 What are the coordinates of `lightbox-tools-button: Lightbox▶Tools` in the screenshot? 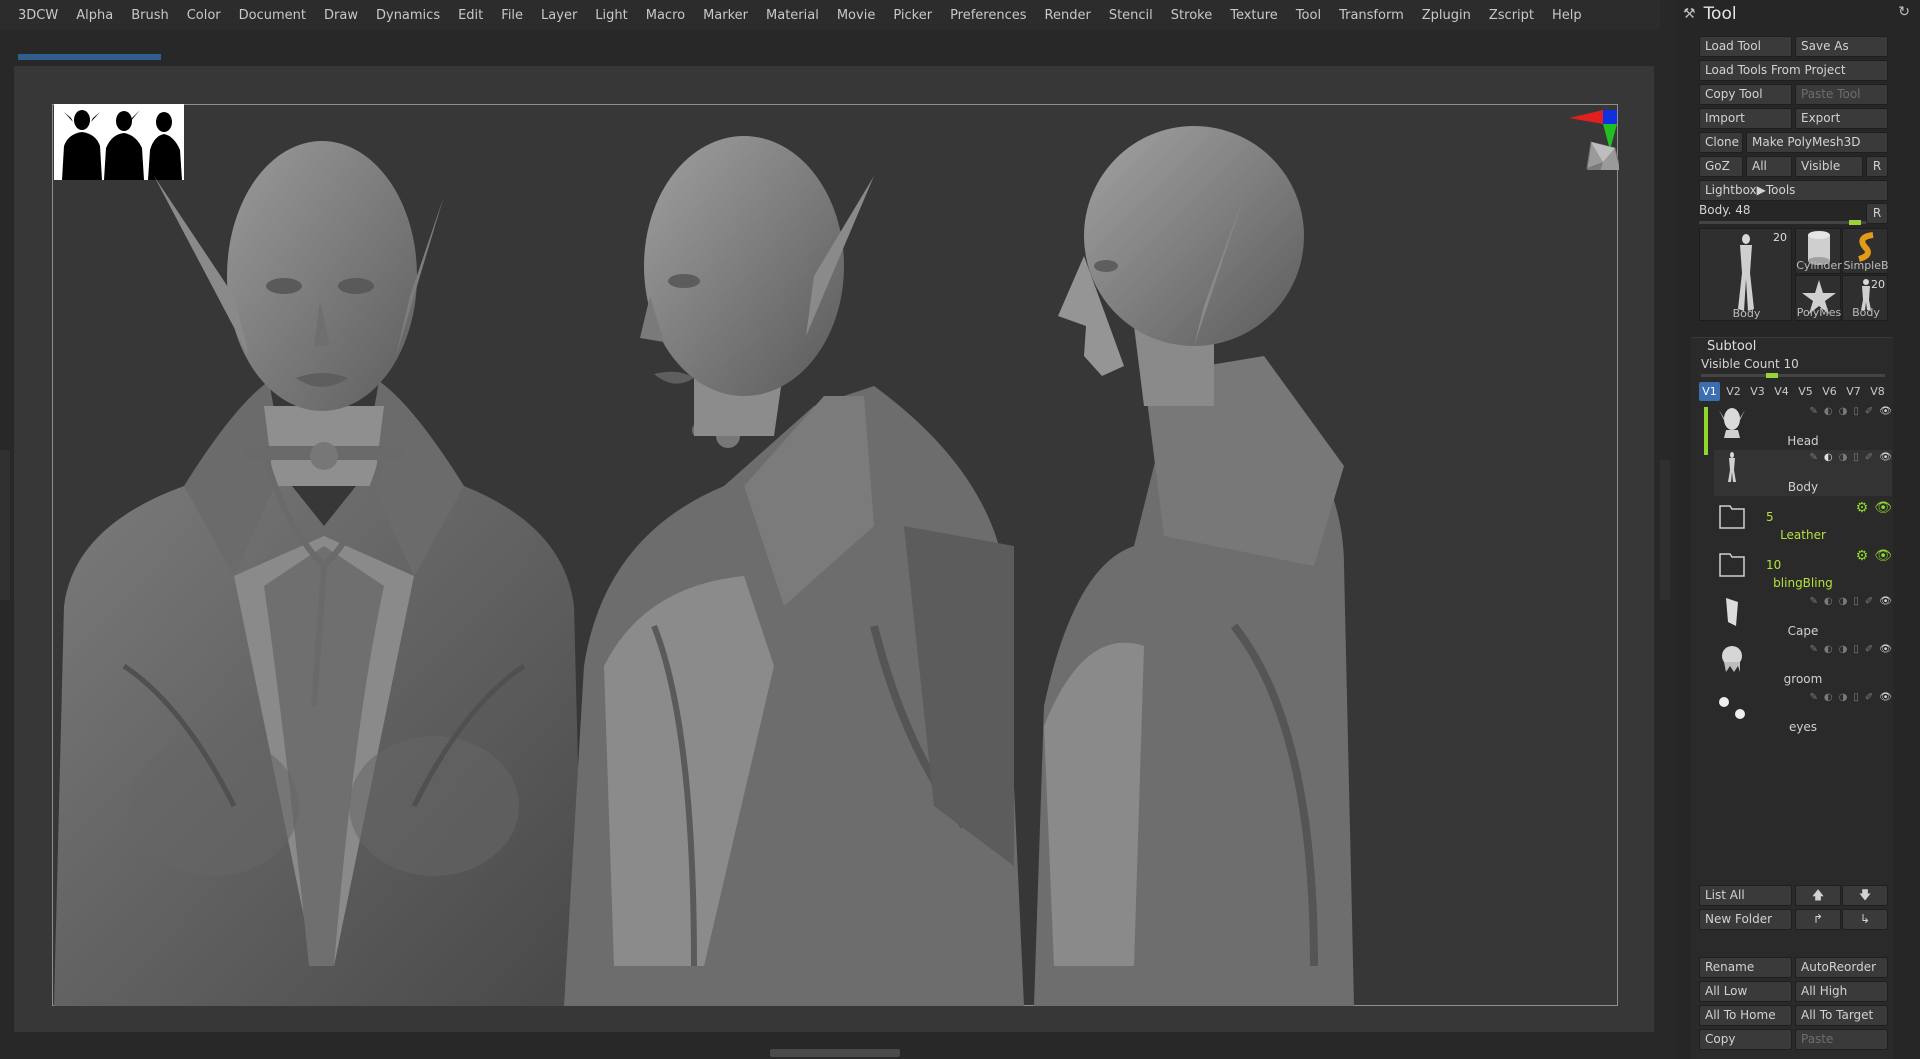 It's located at (1793, 190).